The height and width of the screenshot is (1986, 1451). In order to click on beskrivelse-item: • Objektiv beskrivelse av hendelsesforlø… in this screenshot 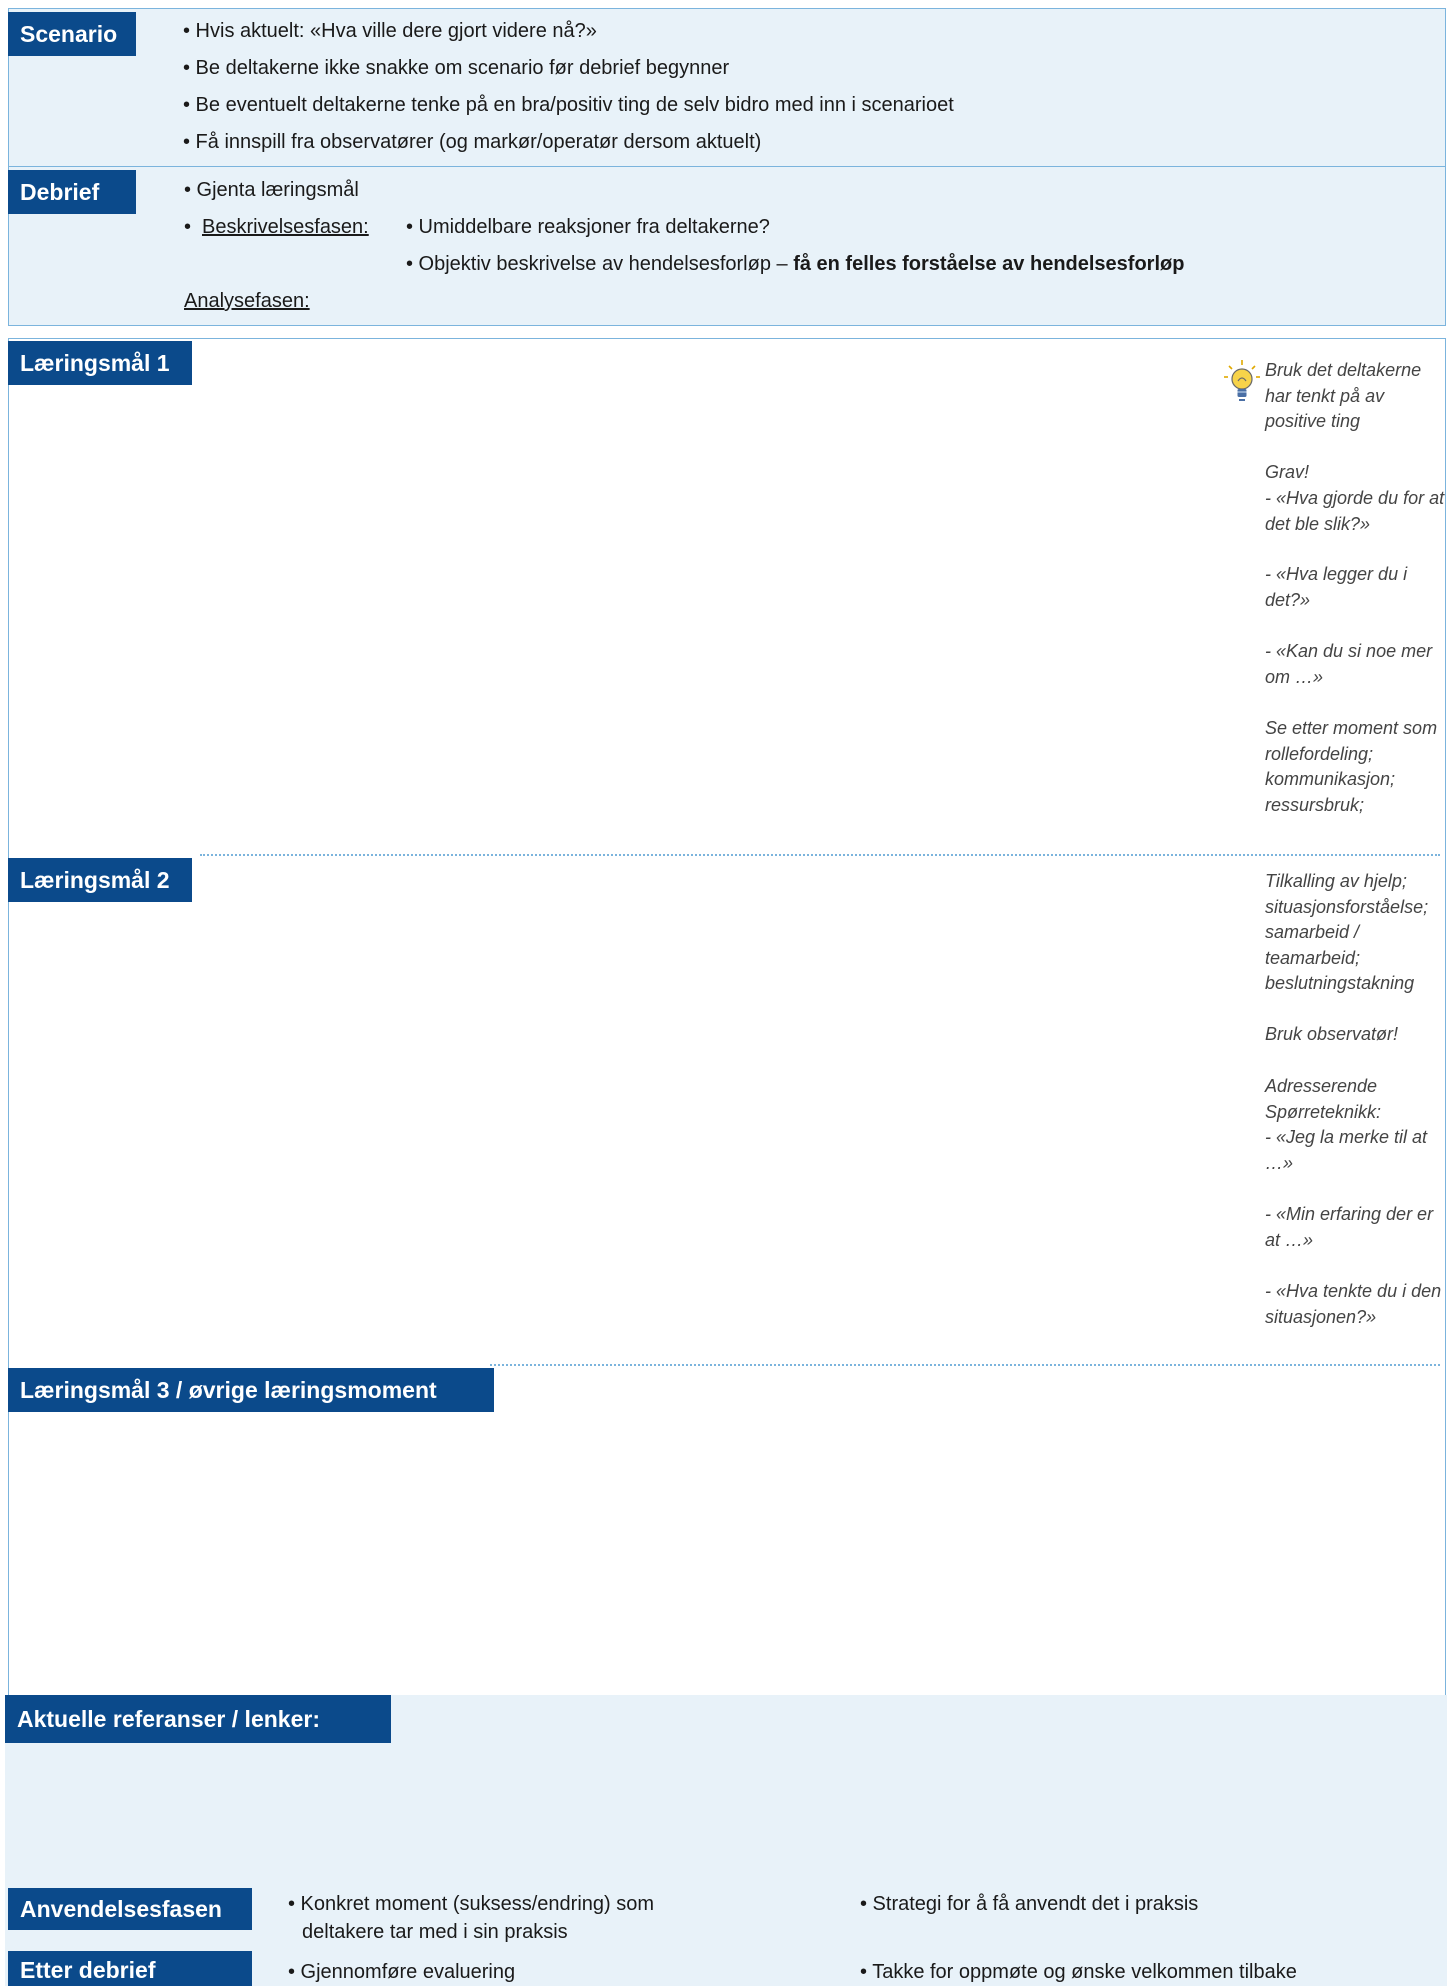, I will do `click(795, 264)`.